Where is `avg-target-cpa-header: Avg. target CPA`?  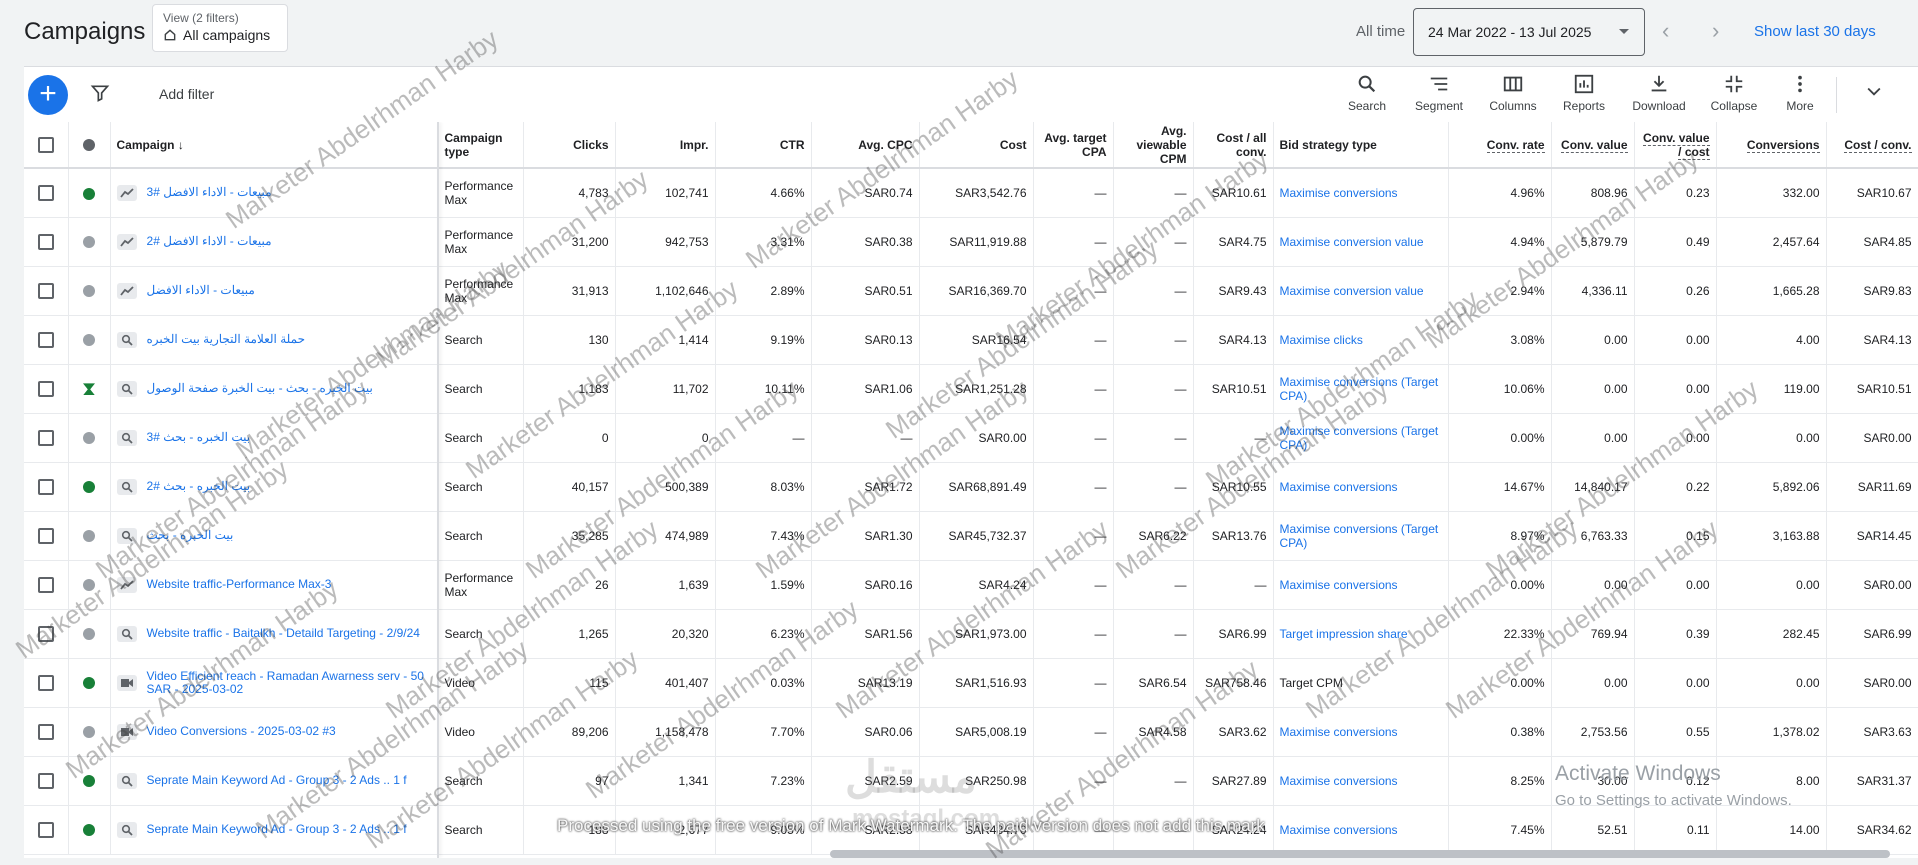 avg-target-cpa-header: Avg. target CPA is located at coordinates (1073, 145).